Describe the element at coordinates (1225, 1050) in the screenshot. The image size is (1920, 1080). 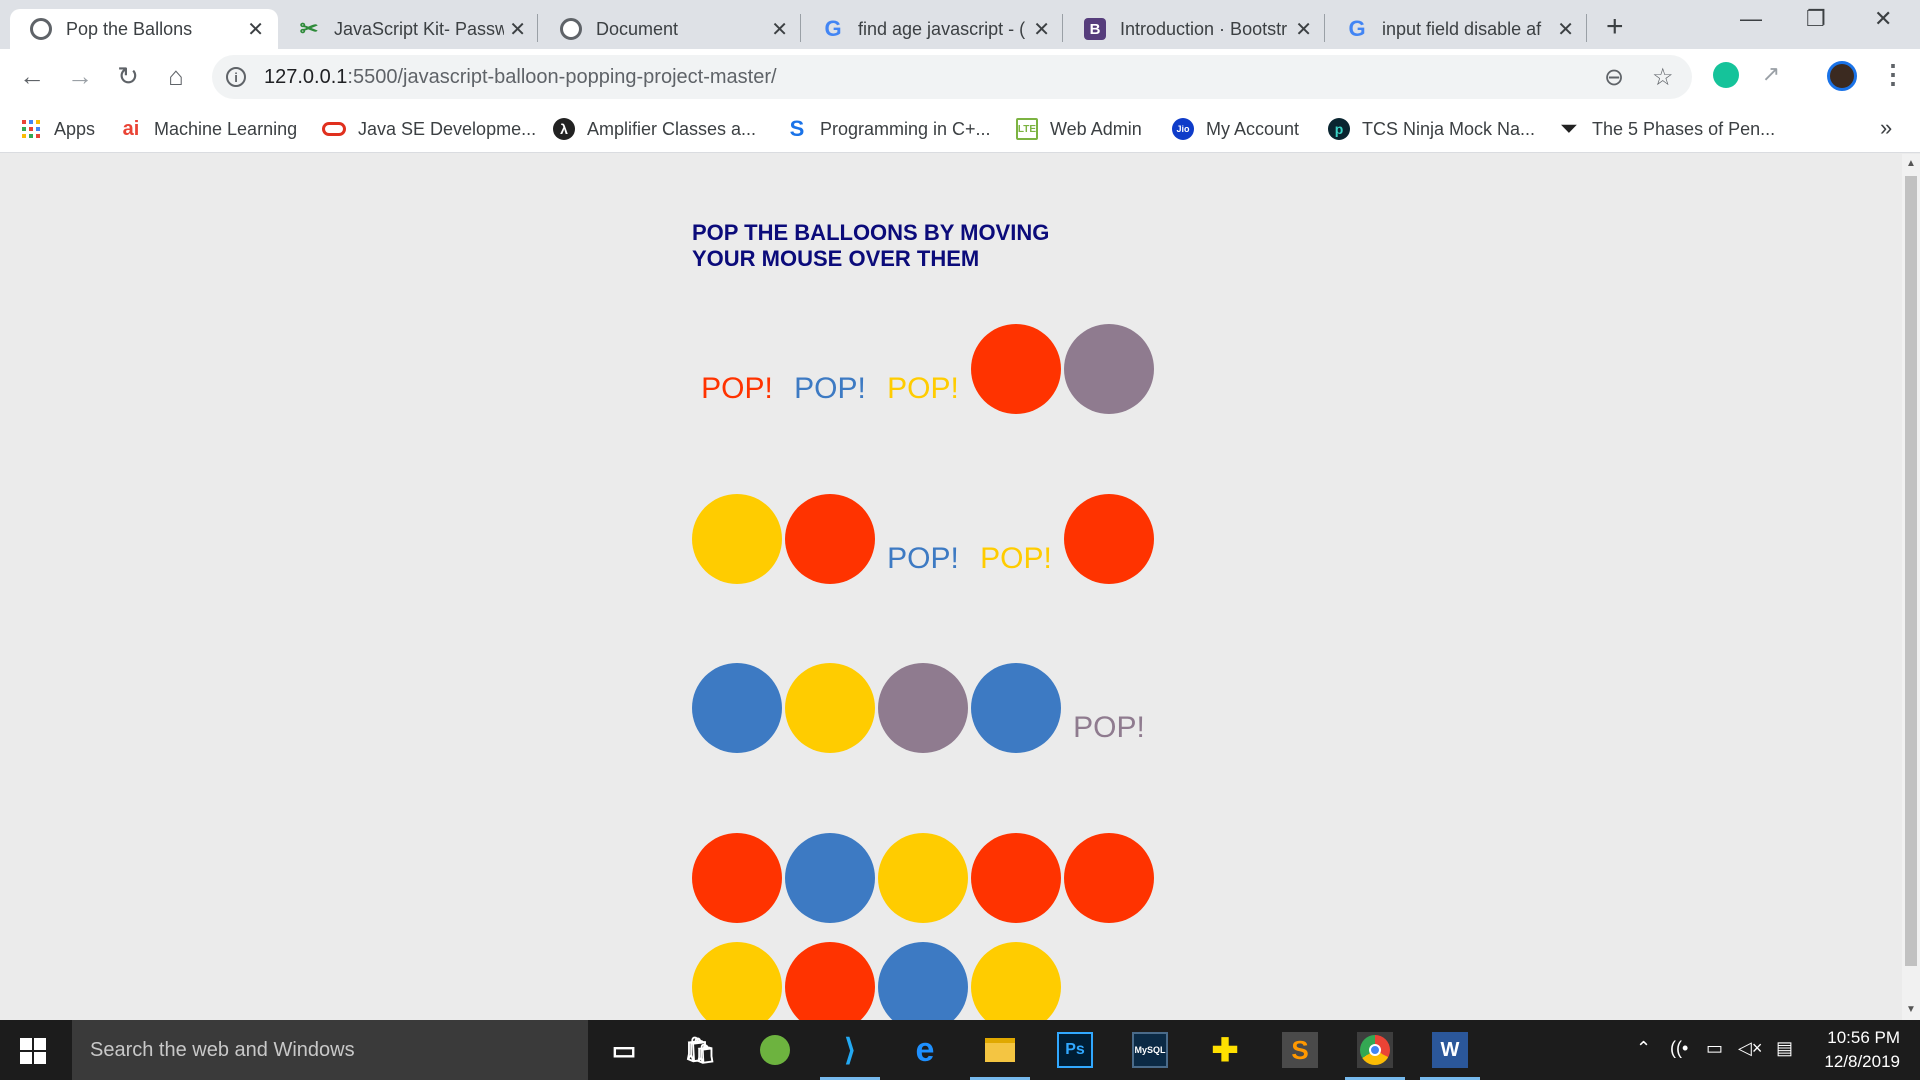
I see `plus-app-icon: ✚` at that location.